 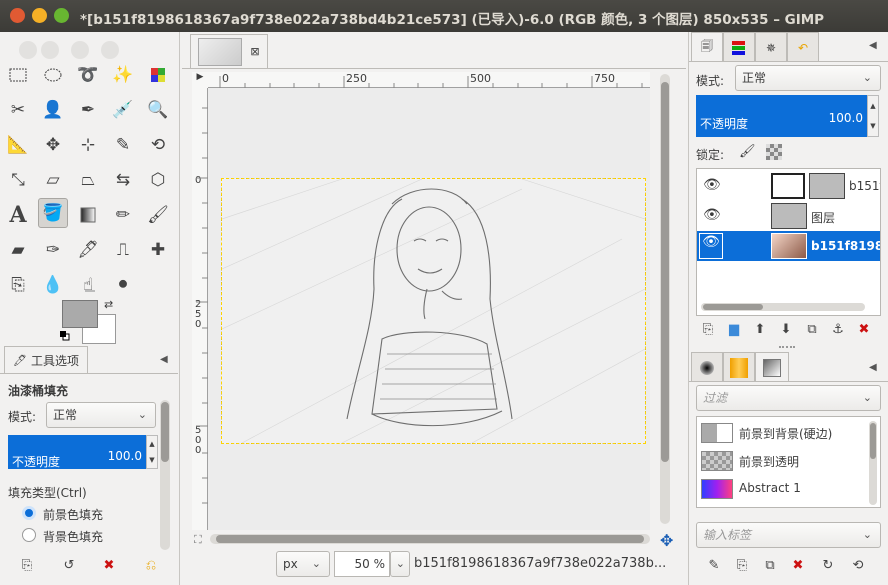 What do you see at coordinates (200, 80) in the screenshot?
I see `quickmask-menu-icon: ▶` at bounding box center [200, 80].